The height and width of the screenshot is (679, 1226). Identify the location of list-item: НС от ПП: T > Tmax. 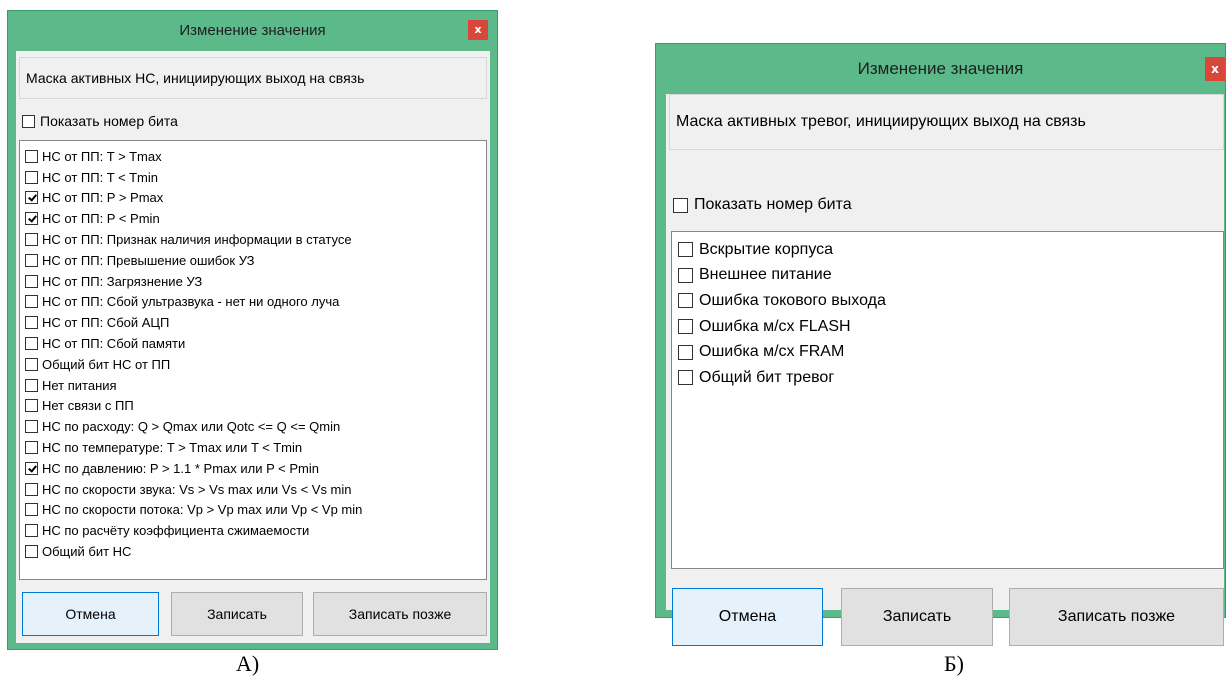
(255, 156).